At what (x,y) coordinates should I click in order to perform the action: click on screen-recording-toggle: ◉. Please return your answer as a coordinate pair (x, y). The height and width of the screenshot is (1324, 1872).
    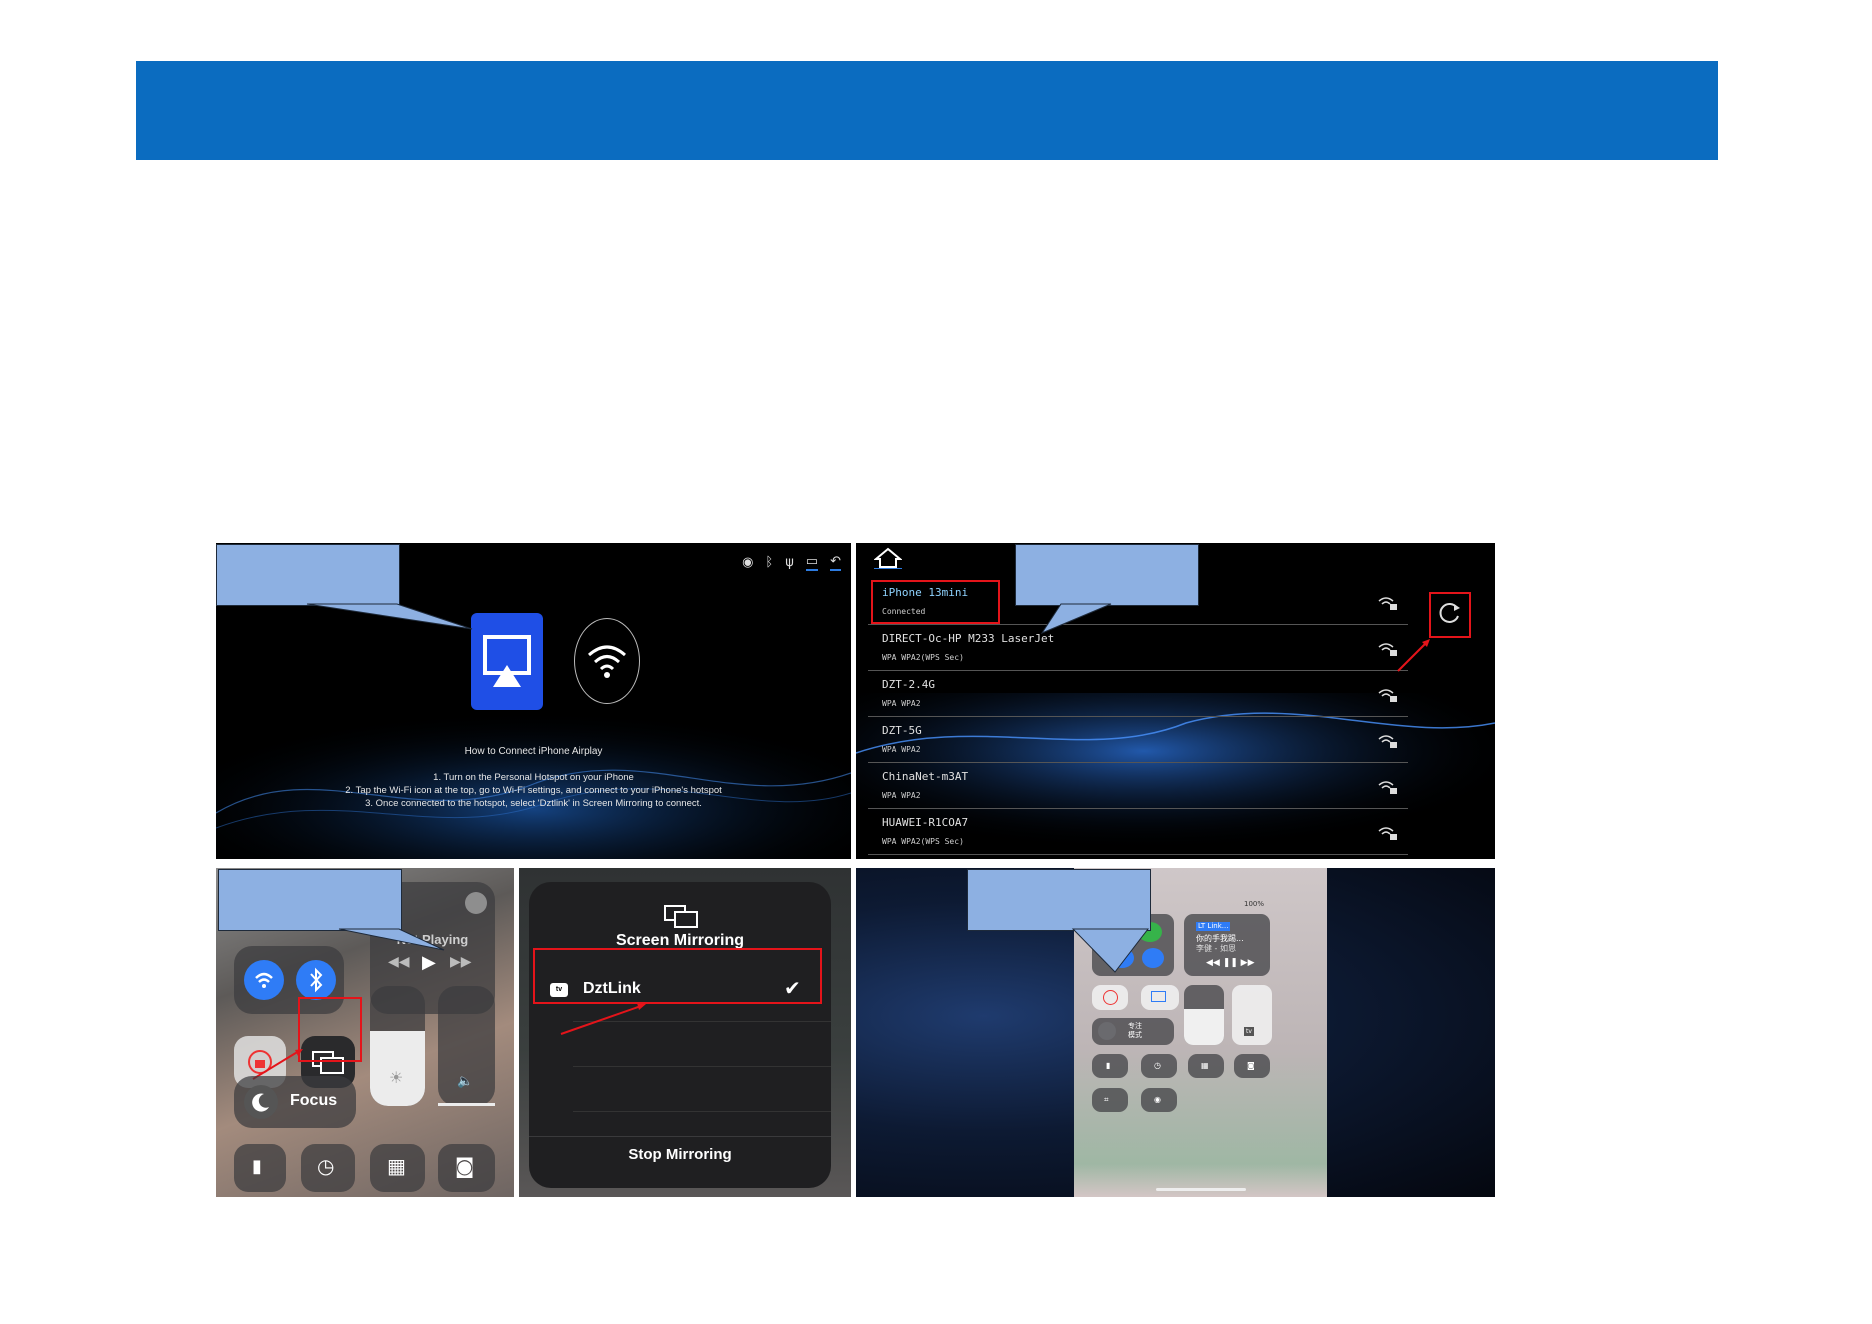
    Looking at the image, I should click on (1159, 1100).